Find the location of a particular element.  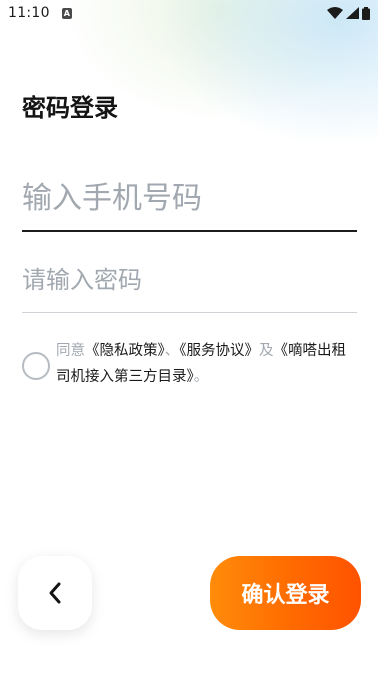

battery-icon is located at coordinates (366, 13).